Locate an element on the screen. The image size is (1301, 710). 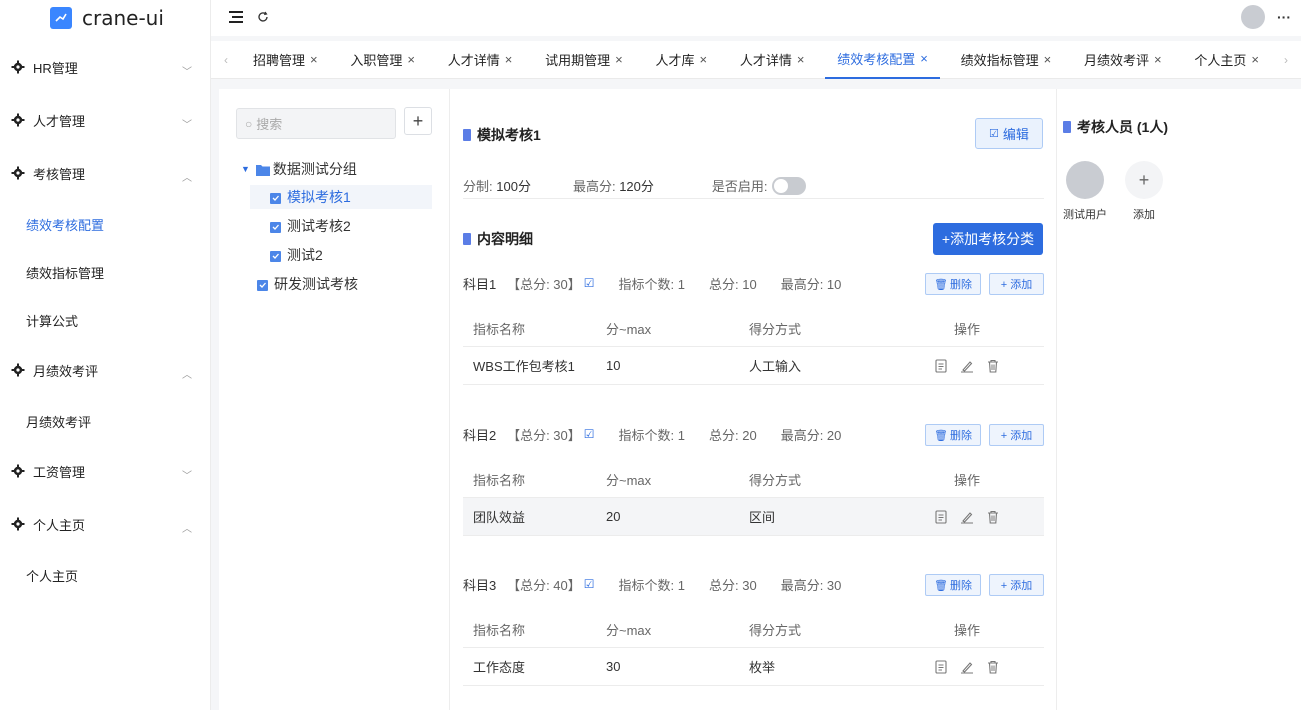
sidebar-group-label: HR管理 is located at coordinates (55, 68).